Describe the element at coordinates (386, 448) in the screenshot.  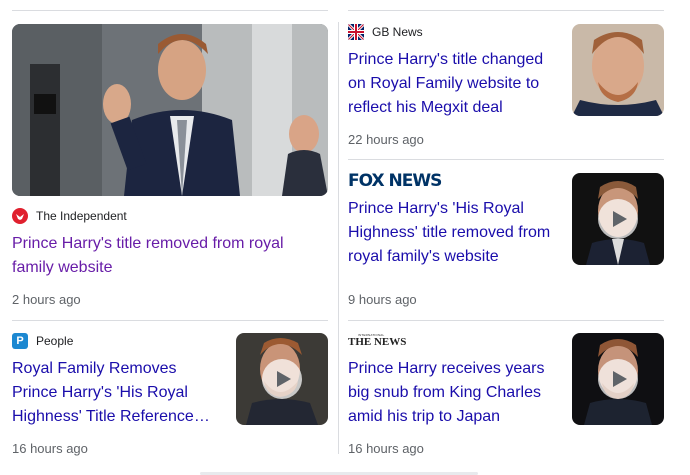
I see `article-time-thenews: 16 hours ago` at that location.